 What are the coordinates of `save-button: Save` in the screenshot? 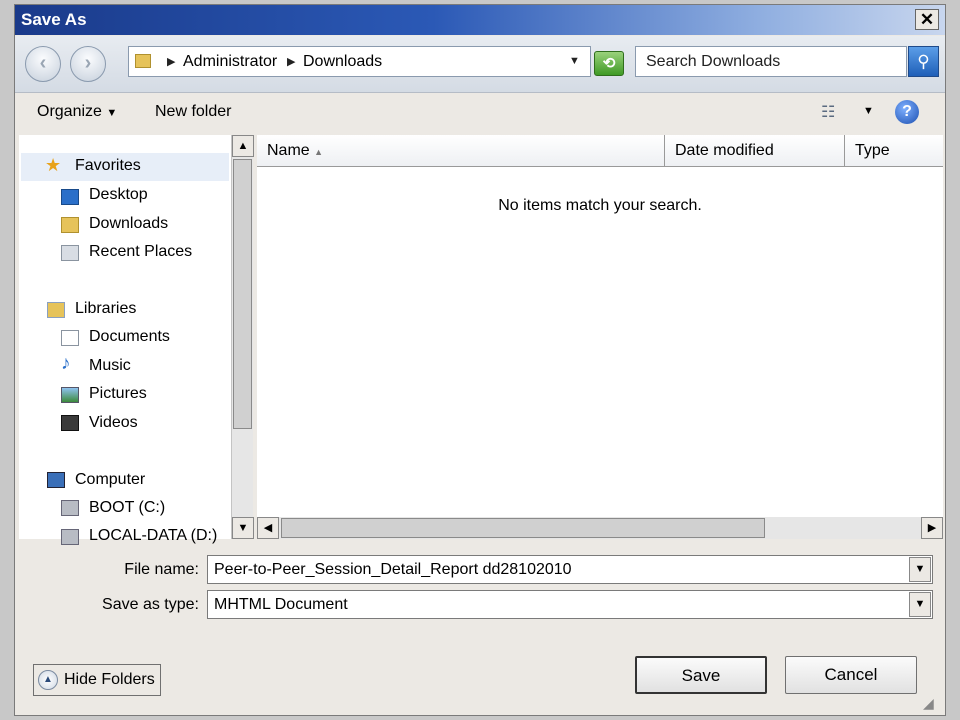 It's located at (701, 675).